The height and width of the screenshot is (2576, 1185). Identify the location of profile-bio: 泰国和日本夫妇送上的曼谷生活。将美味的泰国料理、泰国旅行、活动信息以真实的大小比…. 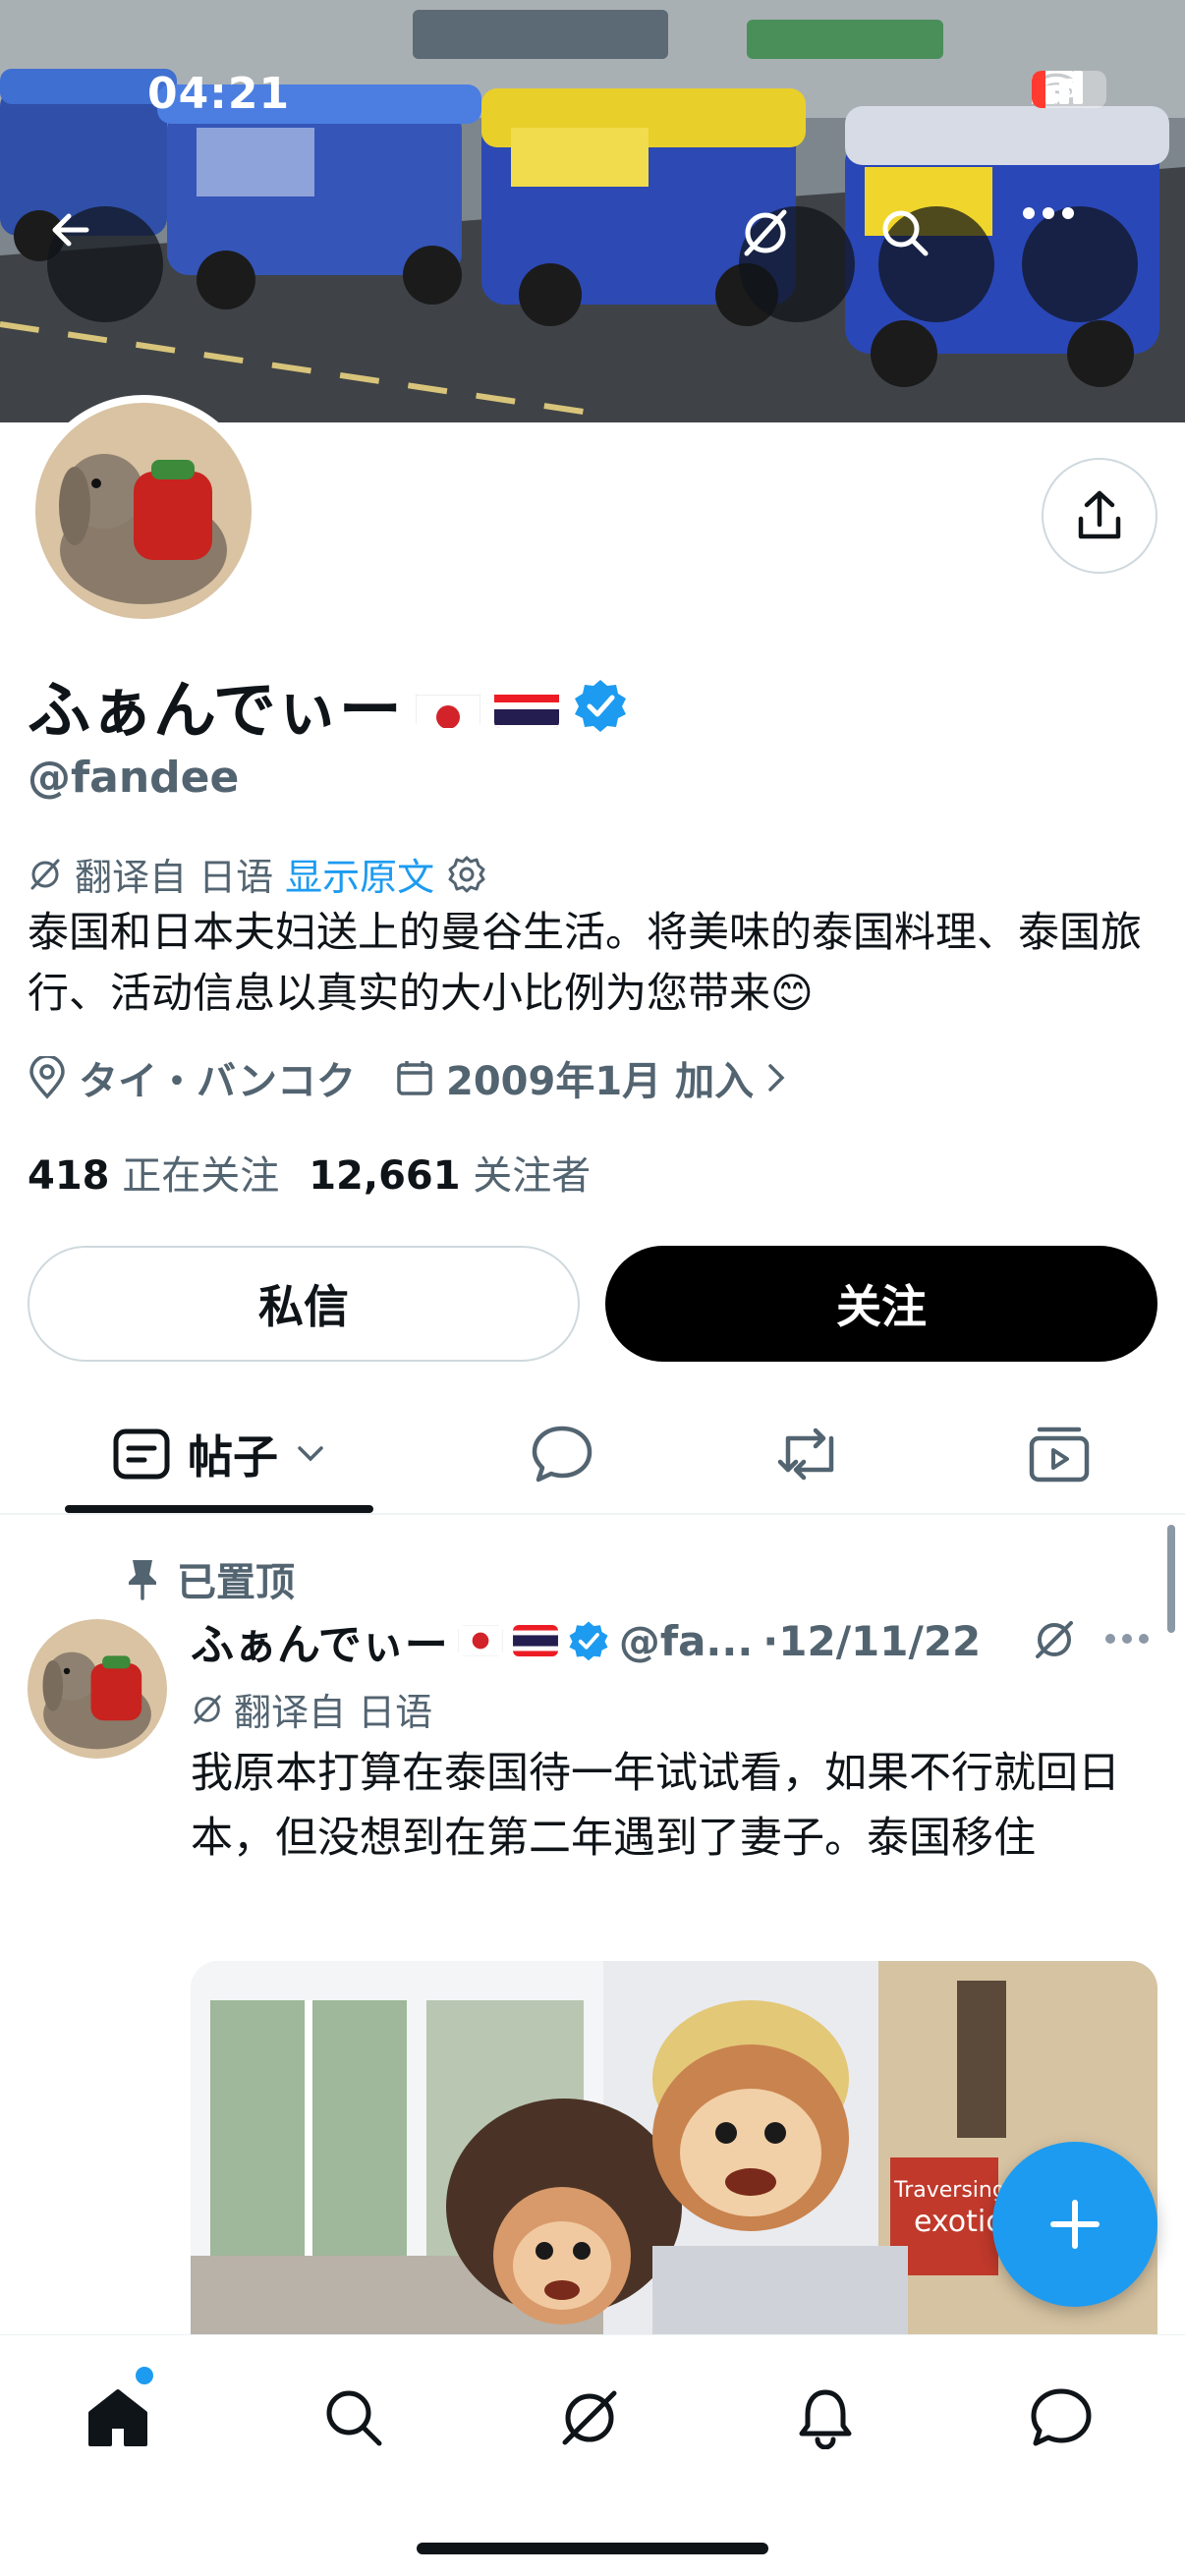
(586, 962).